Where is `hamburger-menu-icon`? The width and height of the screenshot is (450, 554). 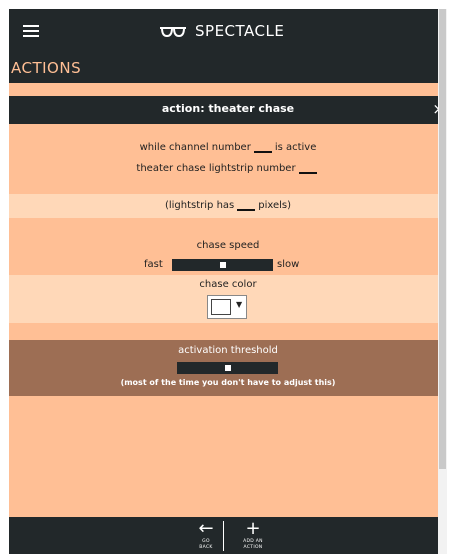 hamburger-menu-icon is located at coordinates (31, 31).